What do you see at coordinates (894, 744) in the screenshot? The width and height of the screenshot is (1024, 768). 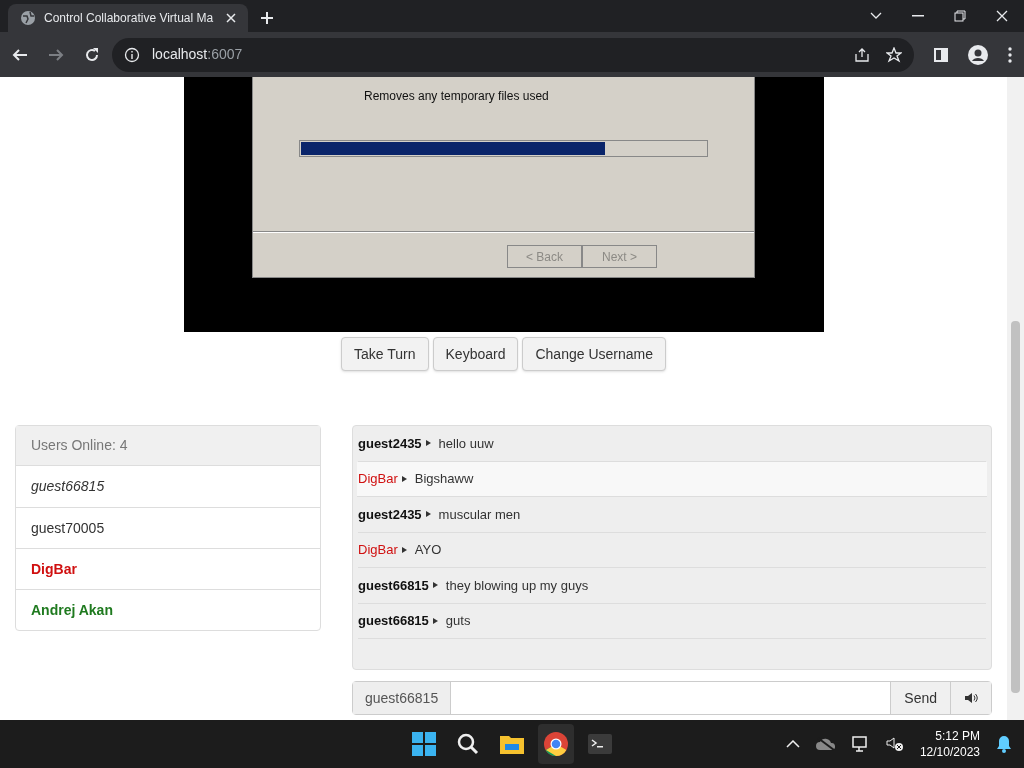 I see `volume-muted-icon` at bounding box center [894, 744].